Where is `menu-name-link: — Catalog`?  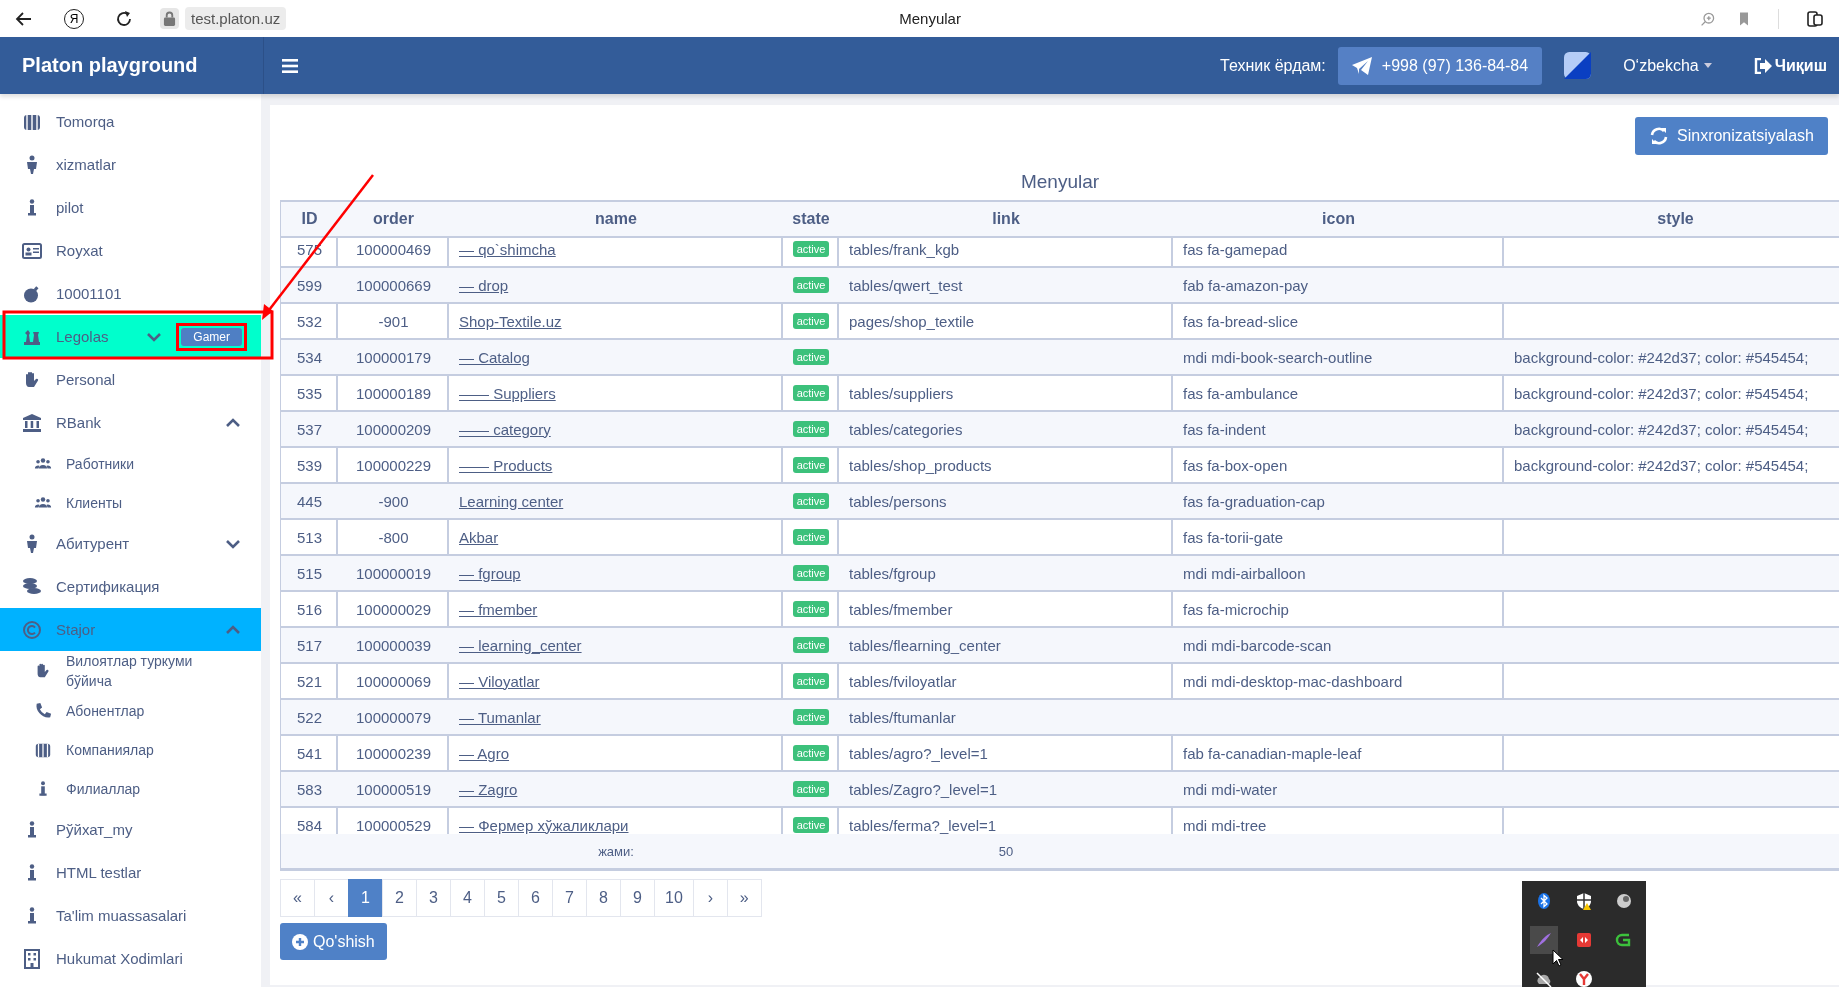 menu-name-link: — Catalog is located at coordinates (494, 357).